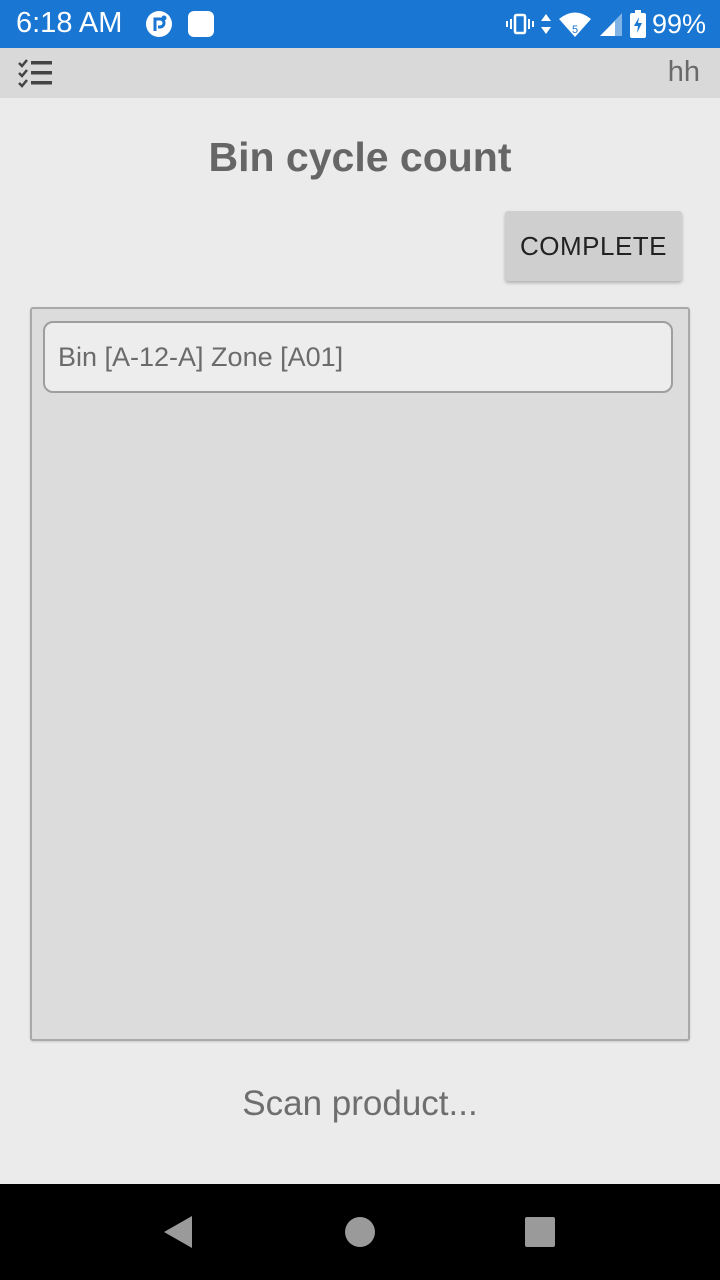 This screenshot has height=1280, width=720. I want to click on back-icon, so click(180, 1232).